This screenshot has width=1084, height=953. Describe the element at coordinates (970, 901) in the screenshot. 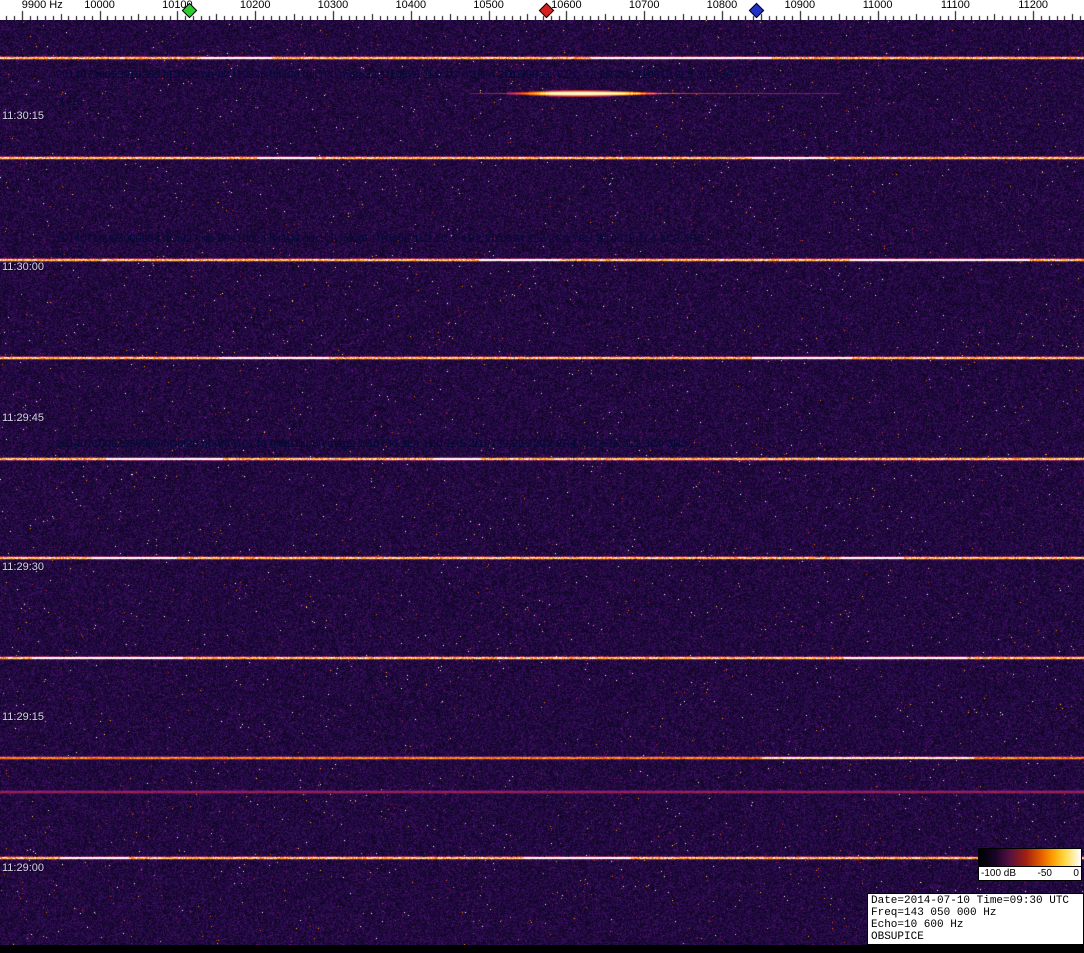

I see `info-date-line: Date=2014-07-10 Time=09:30 UTC` at that location.